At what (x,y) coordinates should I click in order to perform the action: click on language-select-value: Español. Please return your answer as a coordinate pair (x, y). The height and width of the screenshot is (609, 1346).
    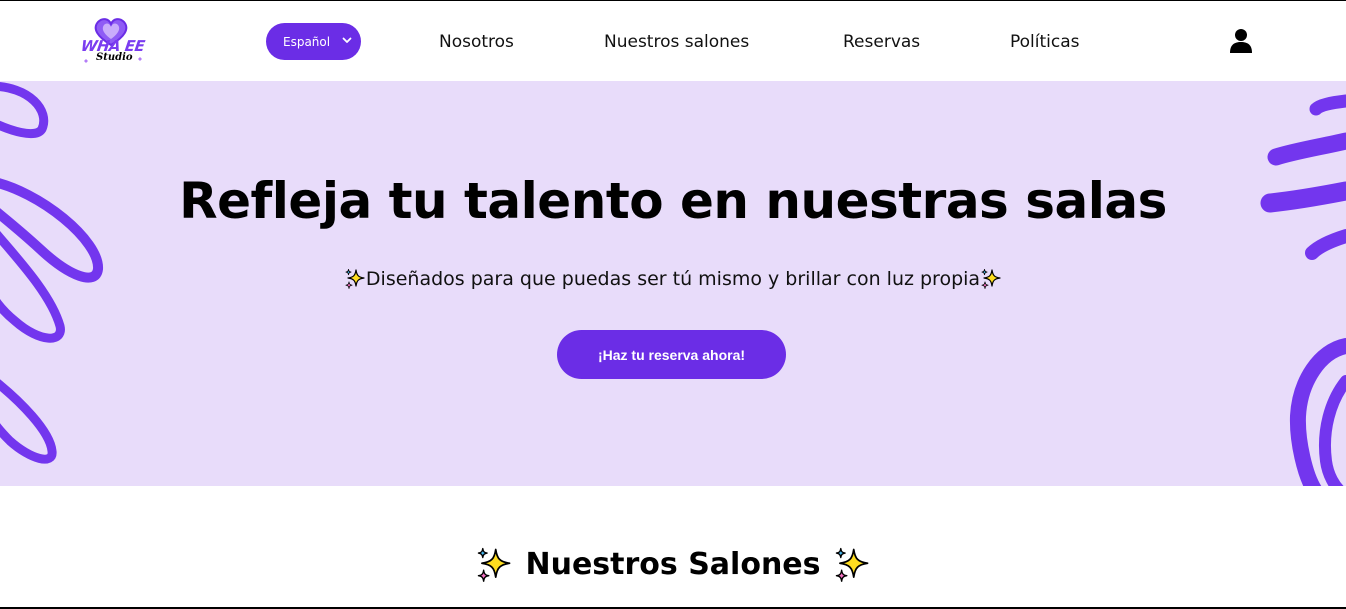
    Looking at the image, I should click on (307, 41).